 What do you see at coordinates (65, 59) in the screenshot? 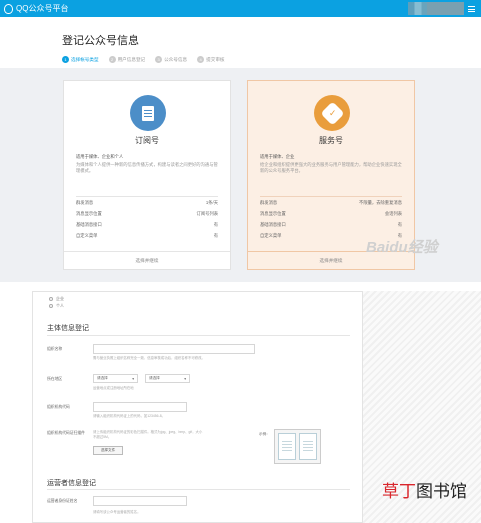
I see `step-number: 1` at bounding box center [65, 59].